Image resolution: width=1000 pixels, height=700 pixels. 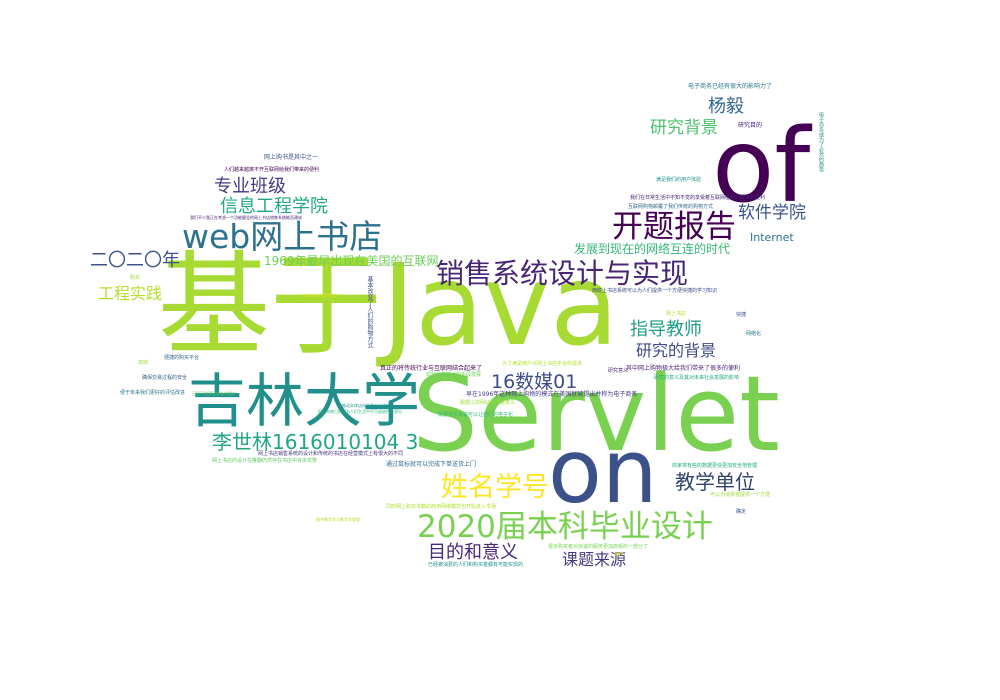 I want to click on word-on: on, so click(x=603, y=471).